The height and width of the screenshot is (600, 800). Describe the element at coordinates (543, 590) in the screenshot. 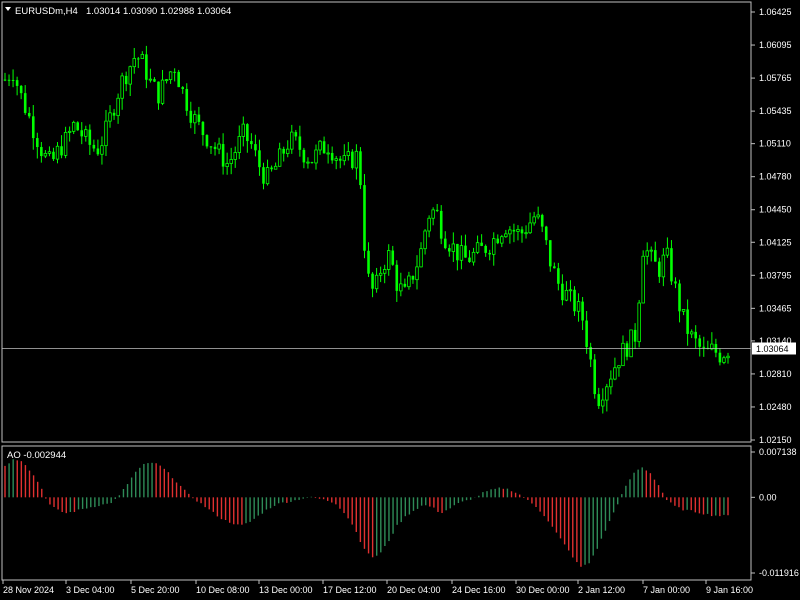

I see `time-tick-label: 30 Dec 00:00` at that location.